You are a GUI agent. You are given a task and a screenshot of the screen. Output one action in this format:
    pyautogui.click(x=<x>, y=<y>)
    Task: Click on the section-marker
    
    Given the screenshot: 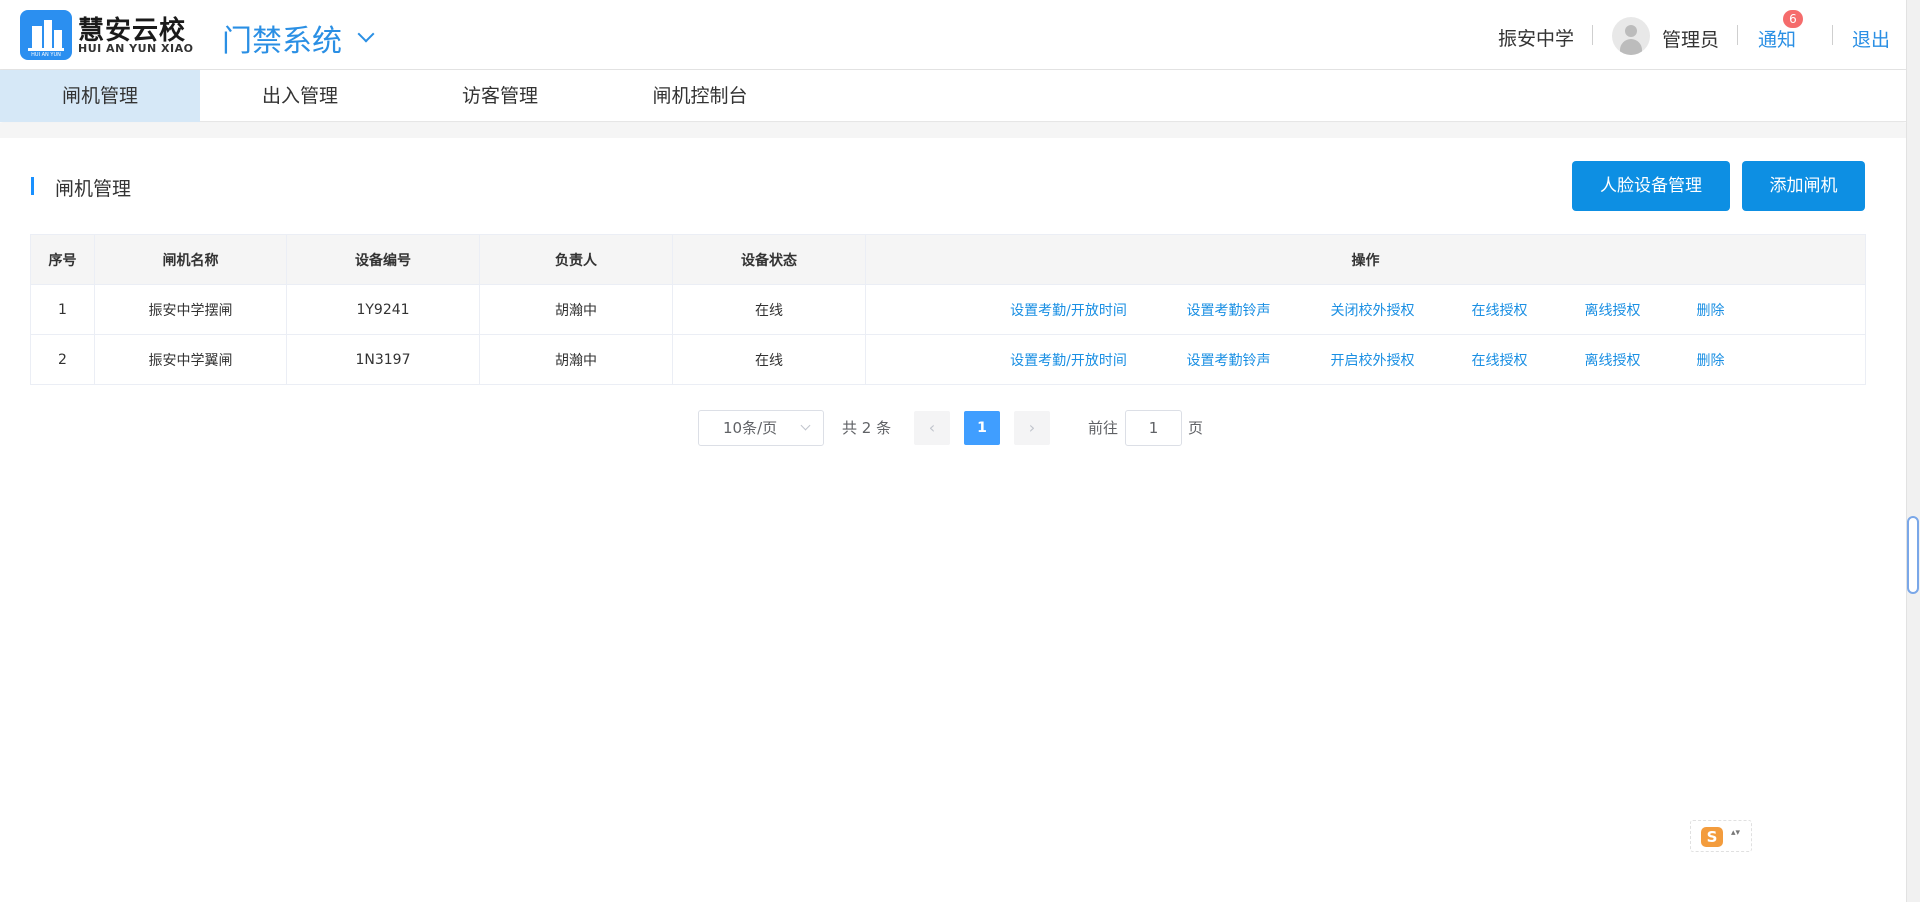 What is the action you would take?
    pyautogui.click(x=32, y=186)
    